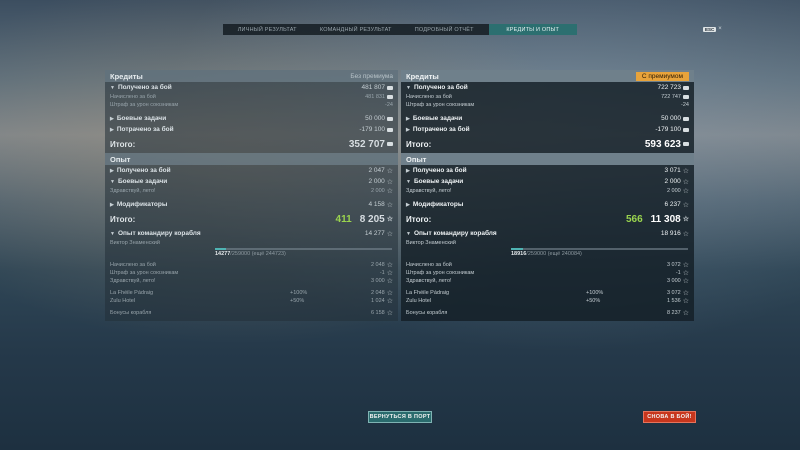  Describe the element at coordinates (251, 233) in the screenshot. I see `commander-xp-row: ▼ Опыт командиру корабля 14 277 ☆` at that location.